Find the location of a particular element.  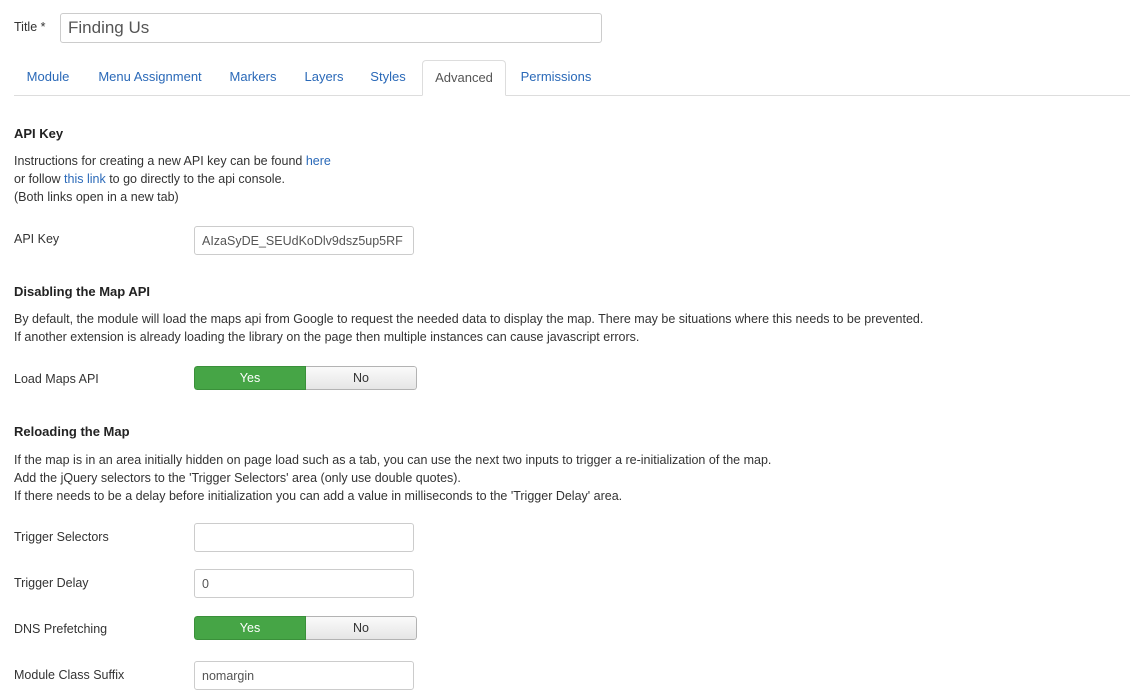

here-link: here is located at coordinates (318, 161).